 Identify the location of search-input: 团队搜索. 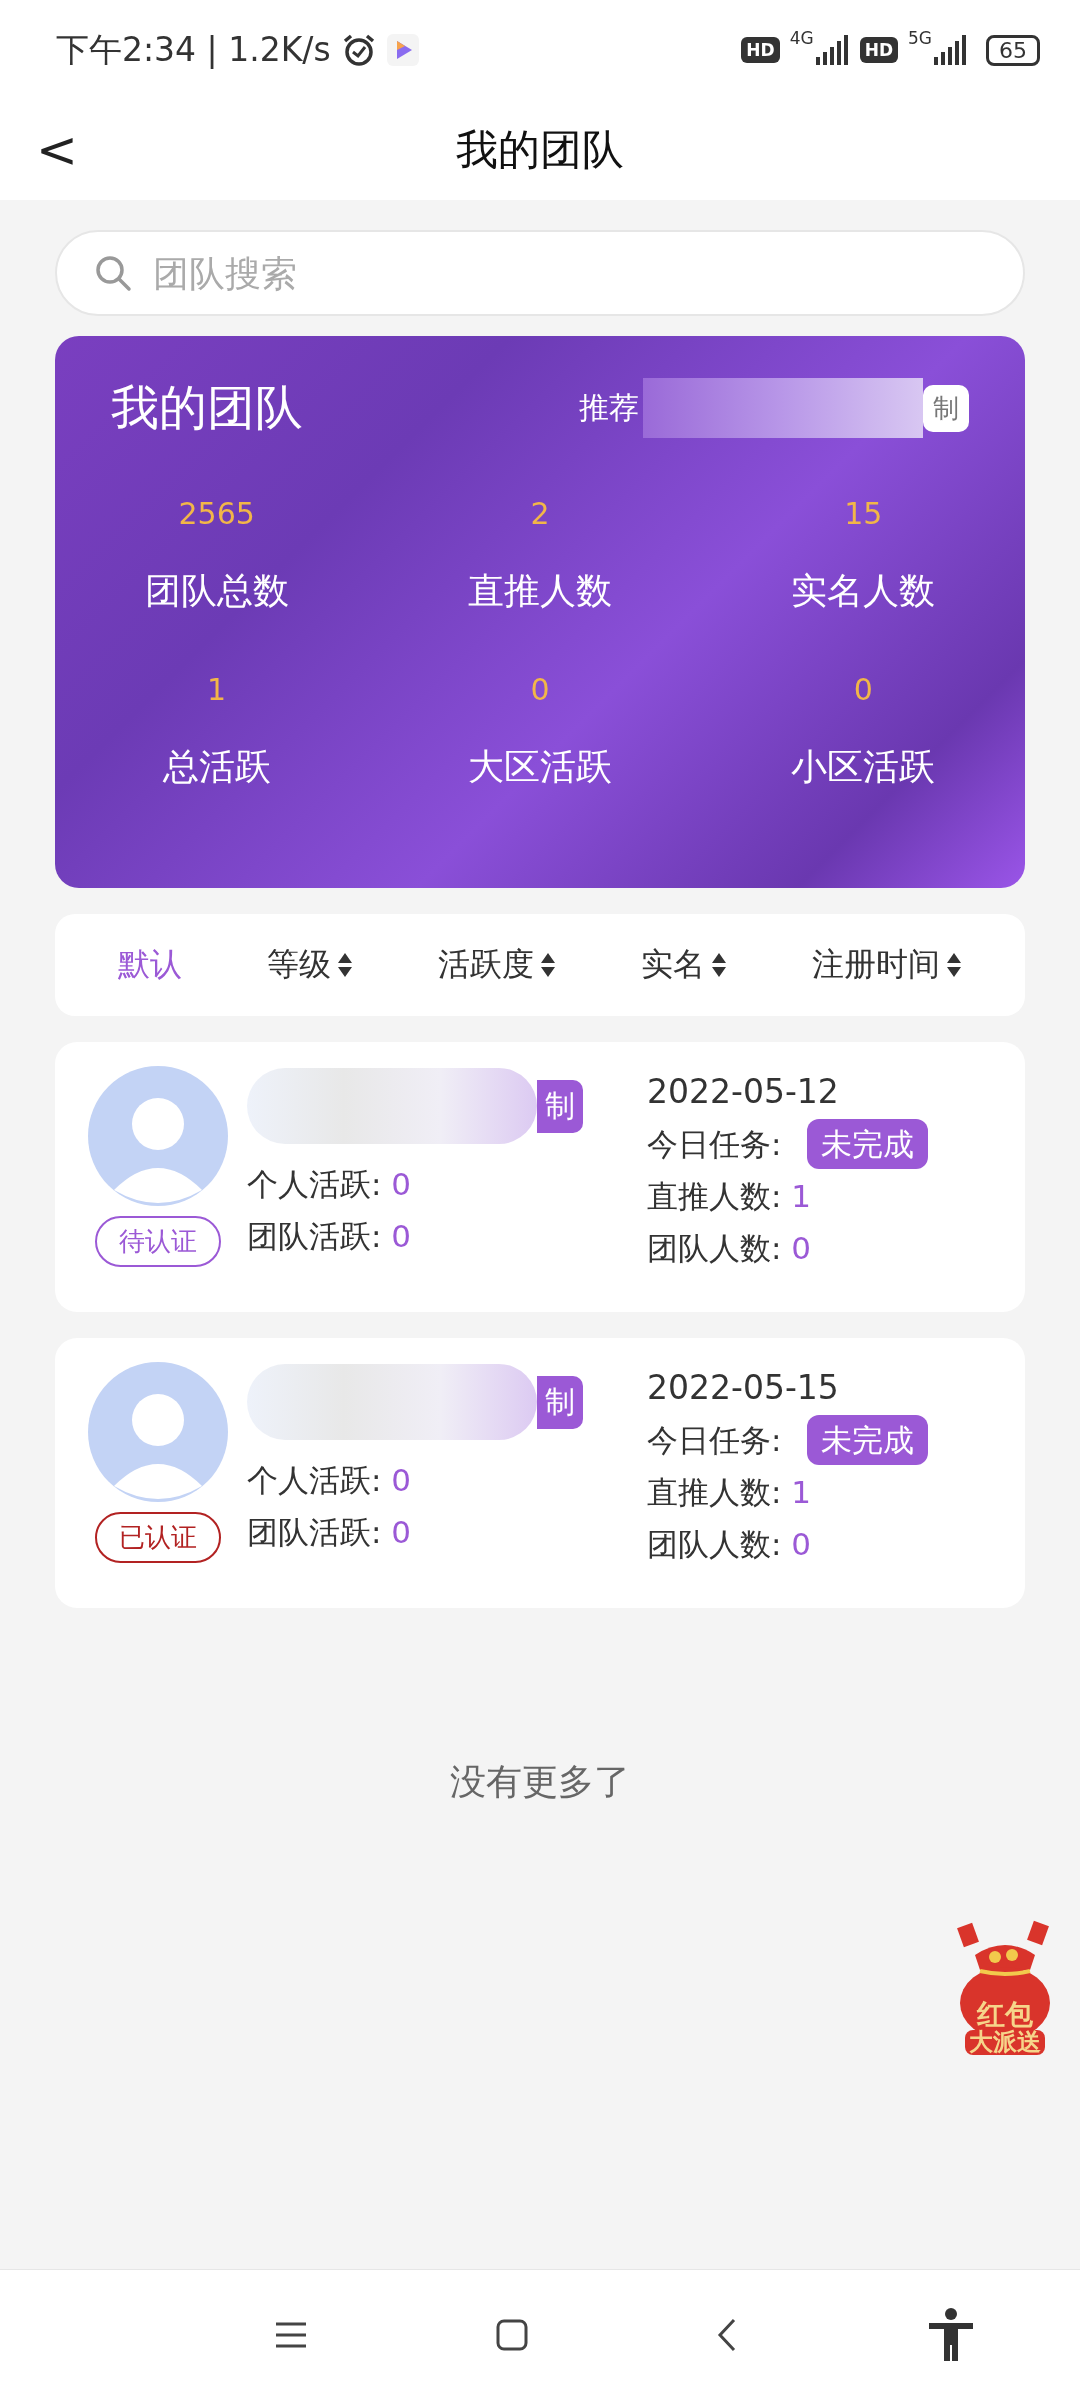
(569, 273).